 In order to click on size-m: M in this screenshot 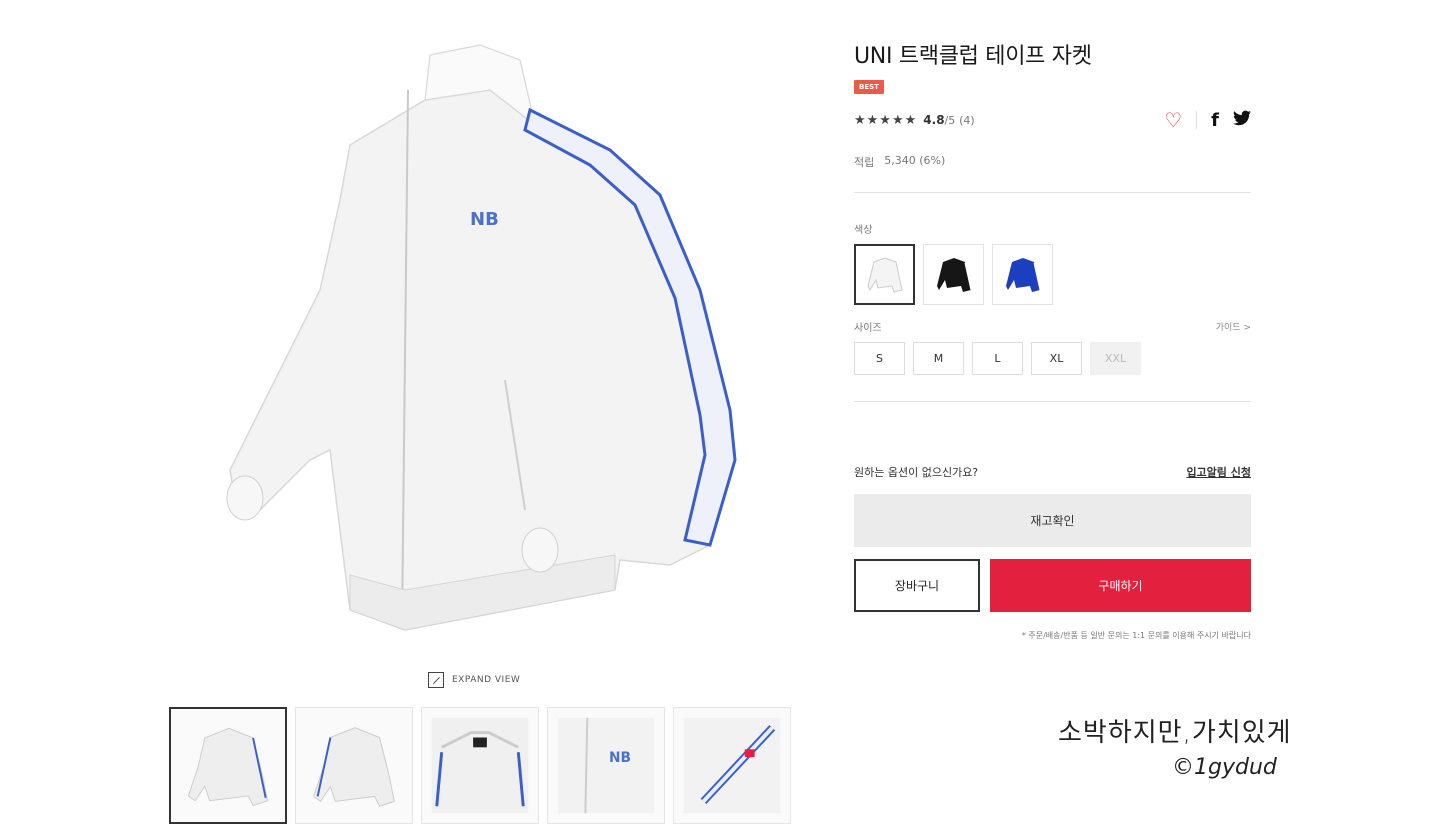, I will do `click(938, 358)`.